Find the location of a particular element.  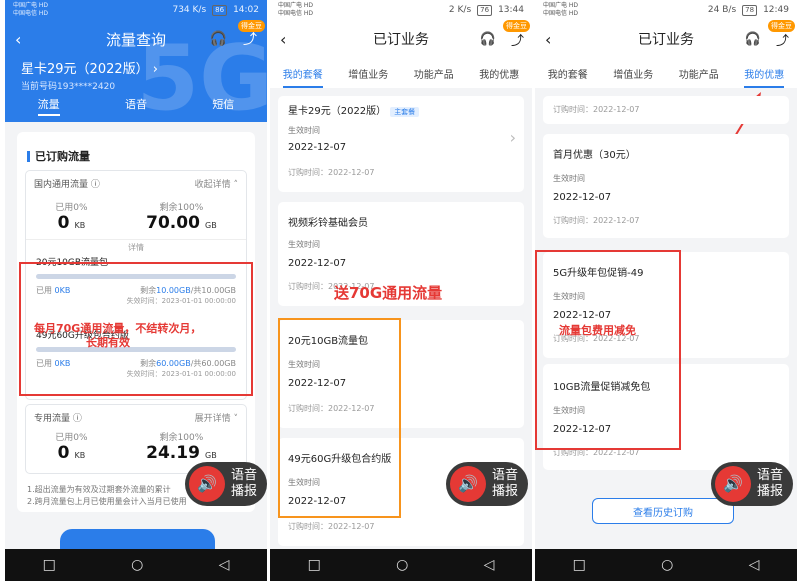

domestic-label: 国内通用流量 ⓘ is located at coordinates (67, 185).